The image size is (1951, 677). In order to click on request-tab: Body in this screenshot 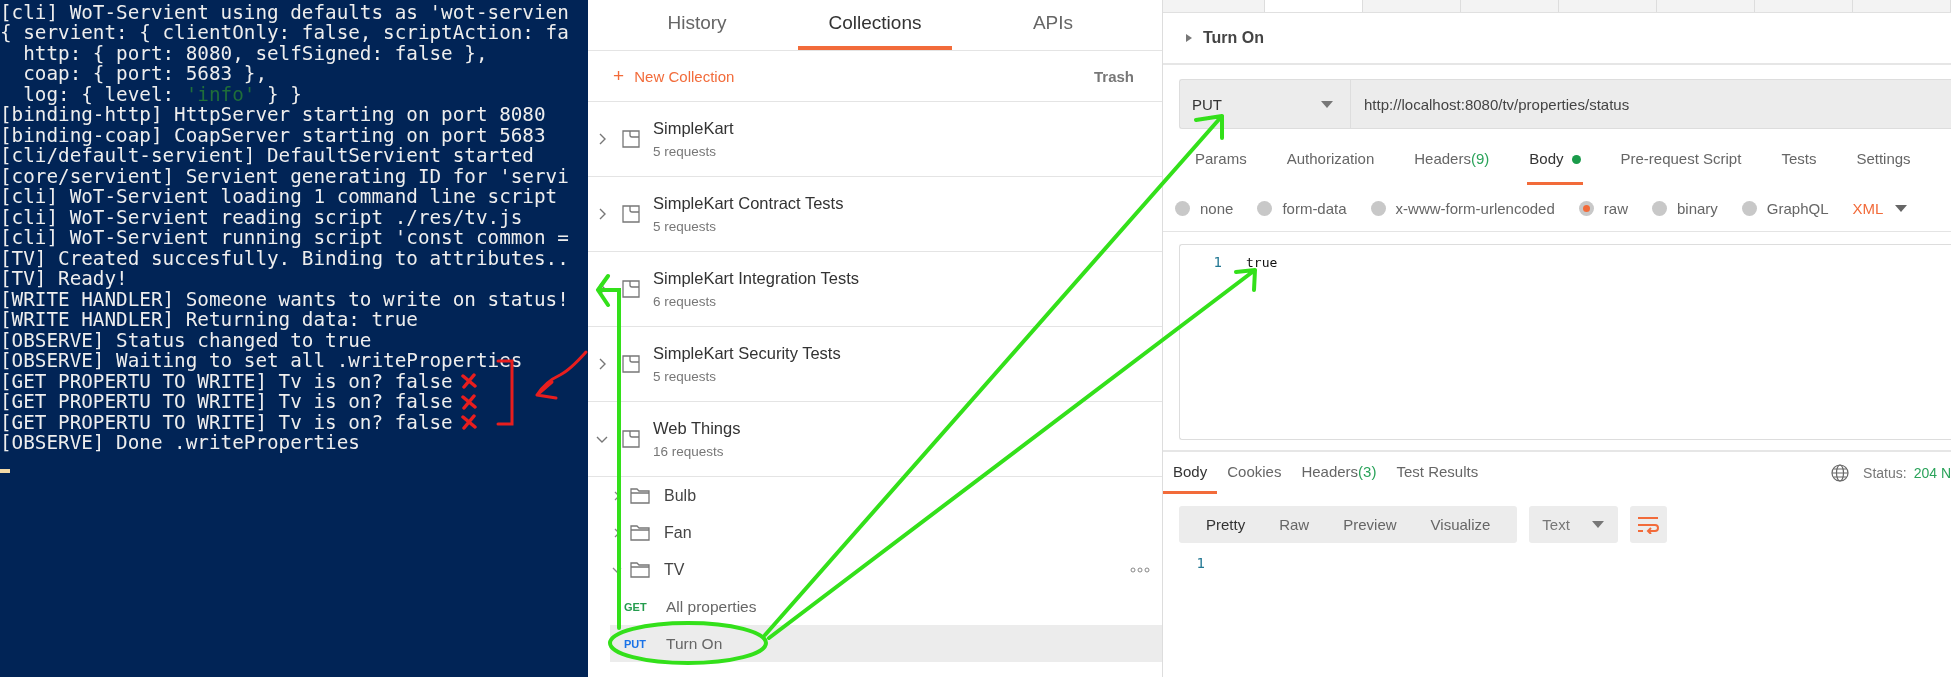, I will do `click(1555, 160)`.